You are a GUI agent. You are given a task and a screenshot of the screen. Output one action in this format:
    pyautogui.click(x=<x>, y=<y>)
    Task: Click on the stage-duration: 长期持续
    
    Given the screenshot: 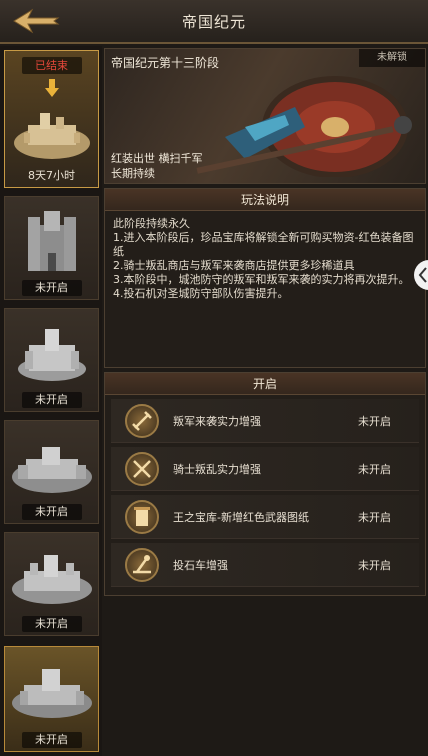 What is the action you would take?
    pyautogui.click(x=133, y=173)
    